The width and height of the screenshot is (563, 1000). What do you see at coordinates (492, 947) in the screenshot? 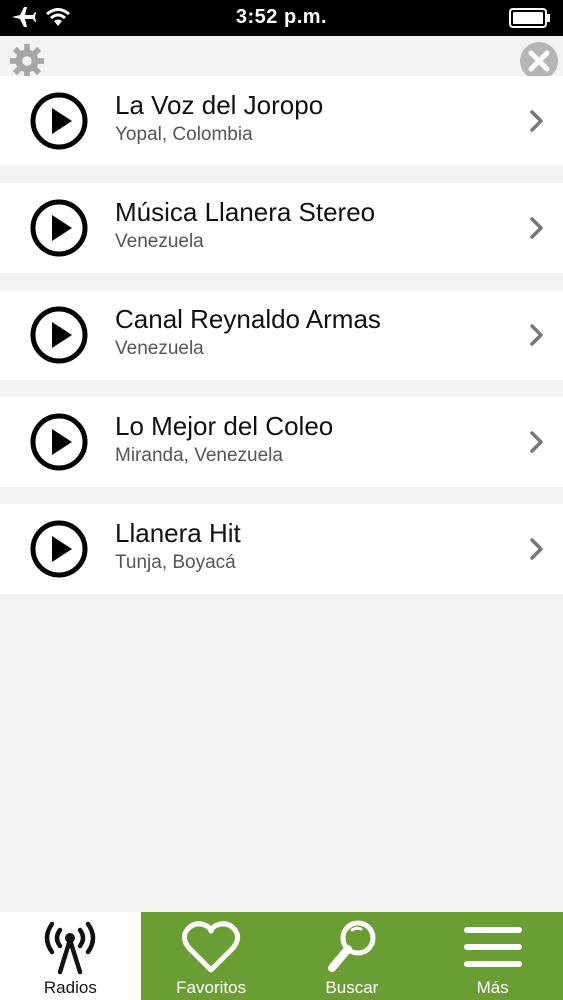
I see `menu-icon` at bounding box center [492, 947].